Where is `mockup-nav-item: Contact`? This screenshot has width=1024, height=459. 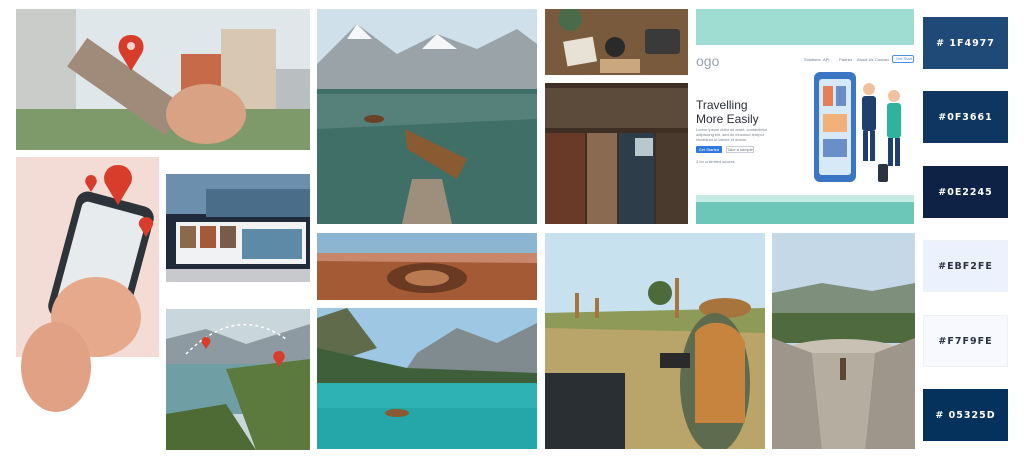 mockup-nav-item: Contact is located at coordinates (882, 59).